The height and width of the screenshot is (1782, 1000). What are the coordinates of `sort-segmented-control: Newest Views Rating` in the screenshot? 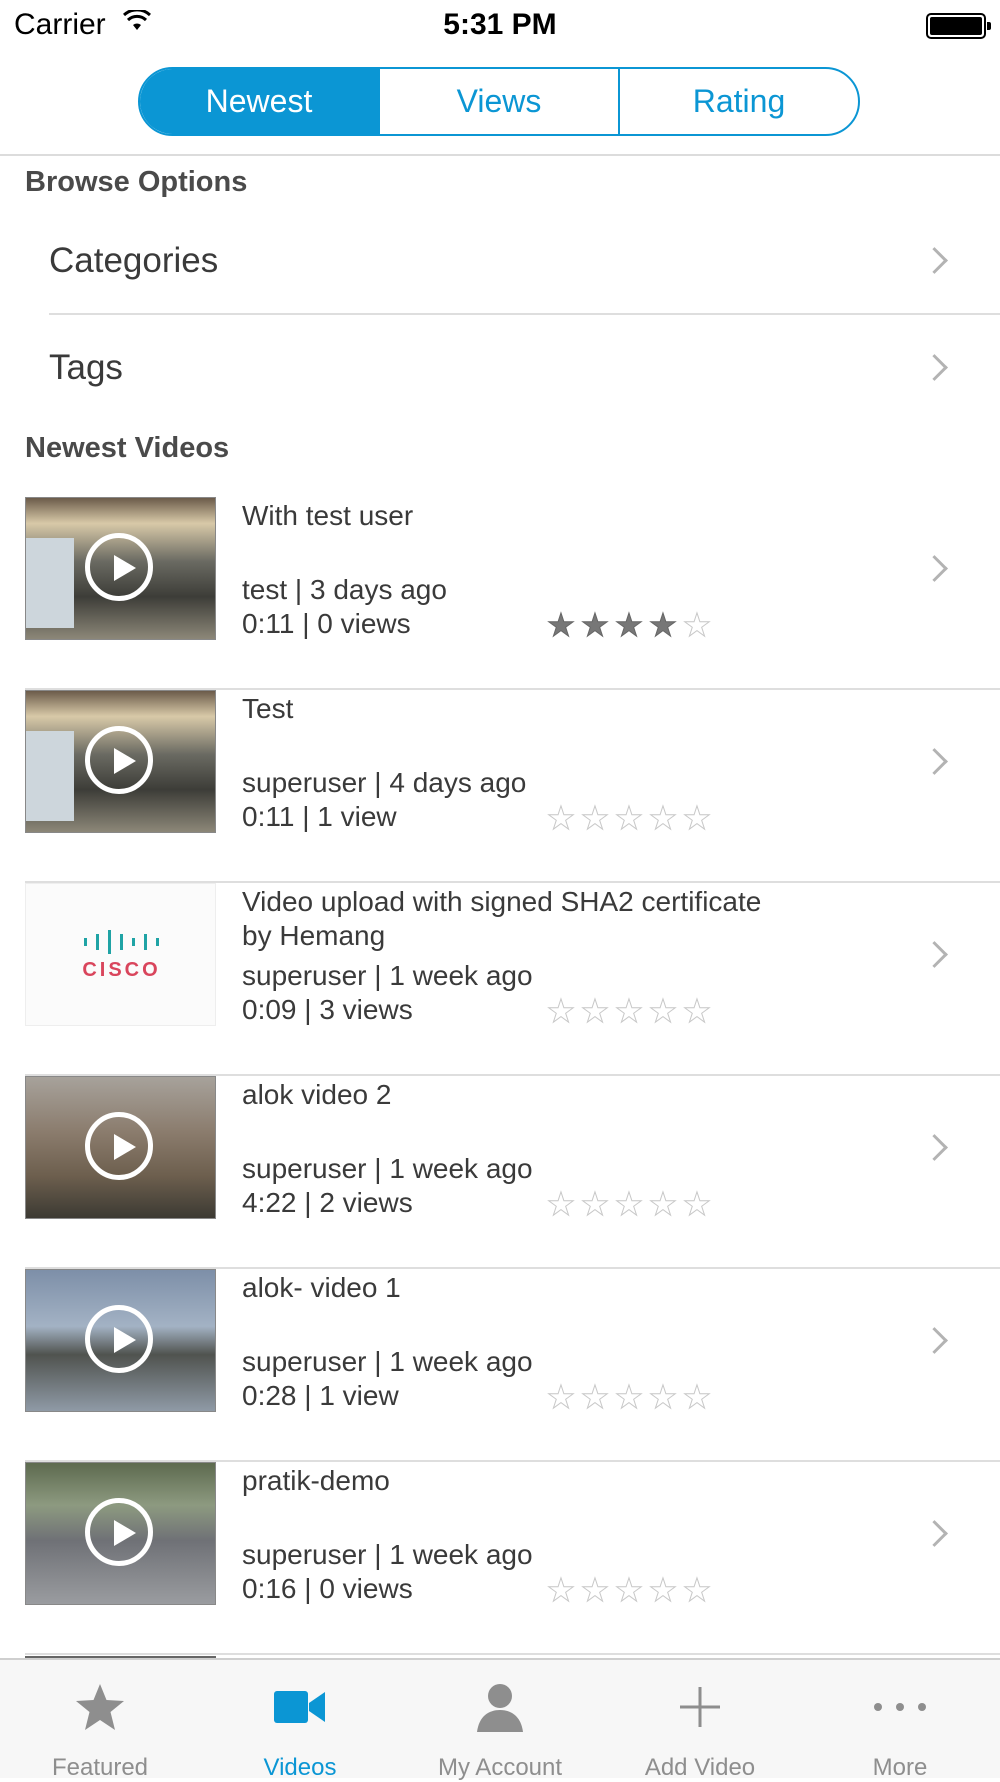 It's located at (499, 101).